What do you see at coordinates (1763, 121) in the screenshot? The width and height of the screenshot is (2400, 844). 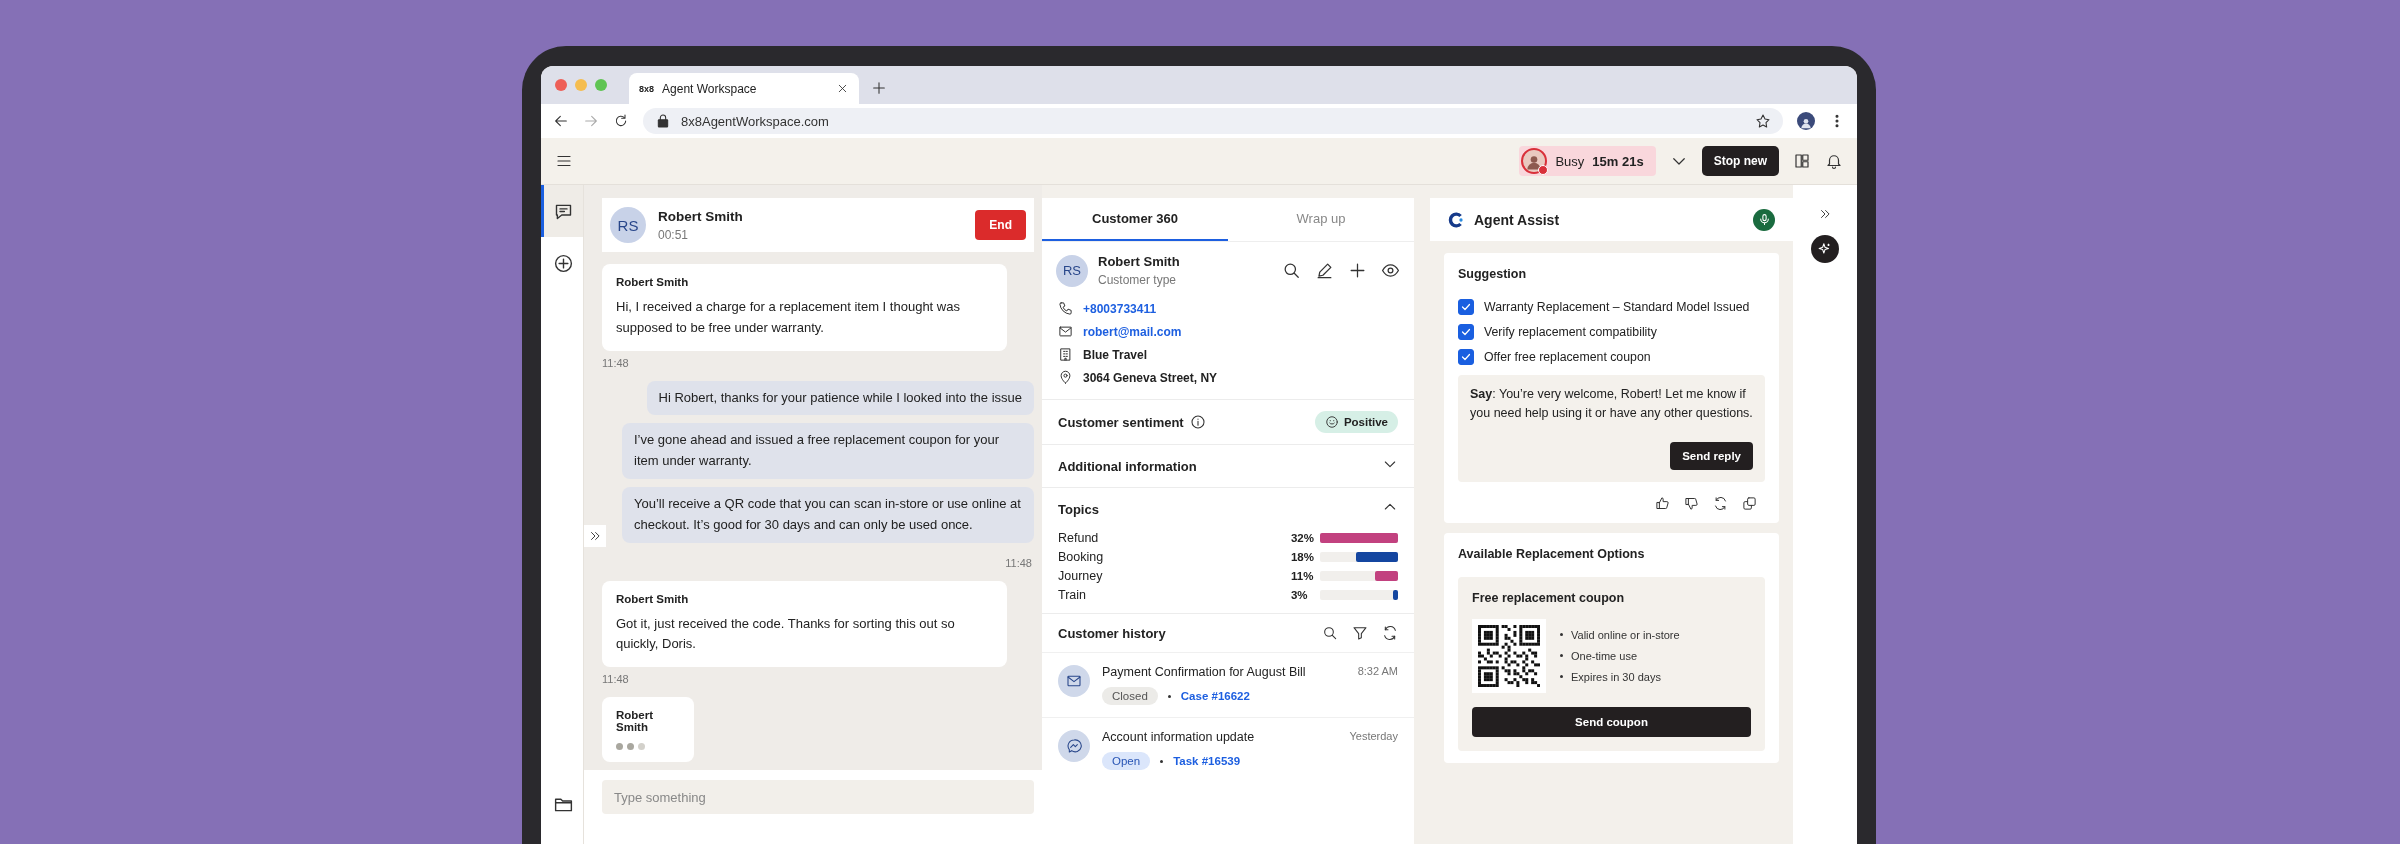 I see `bookmark-star-icon` at bounding box center [1763, 121].